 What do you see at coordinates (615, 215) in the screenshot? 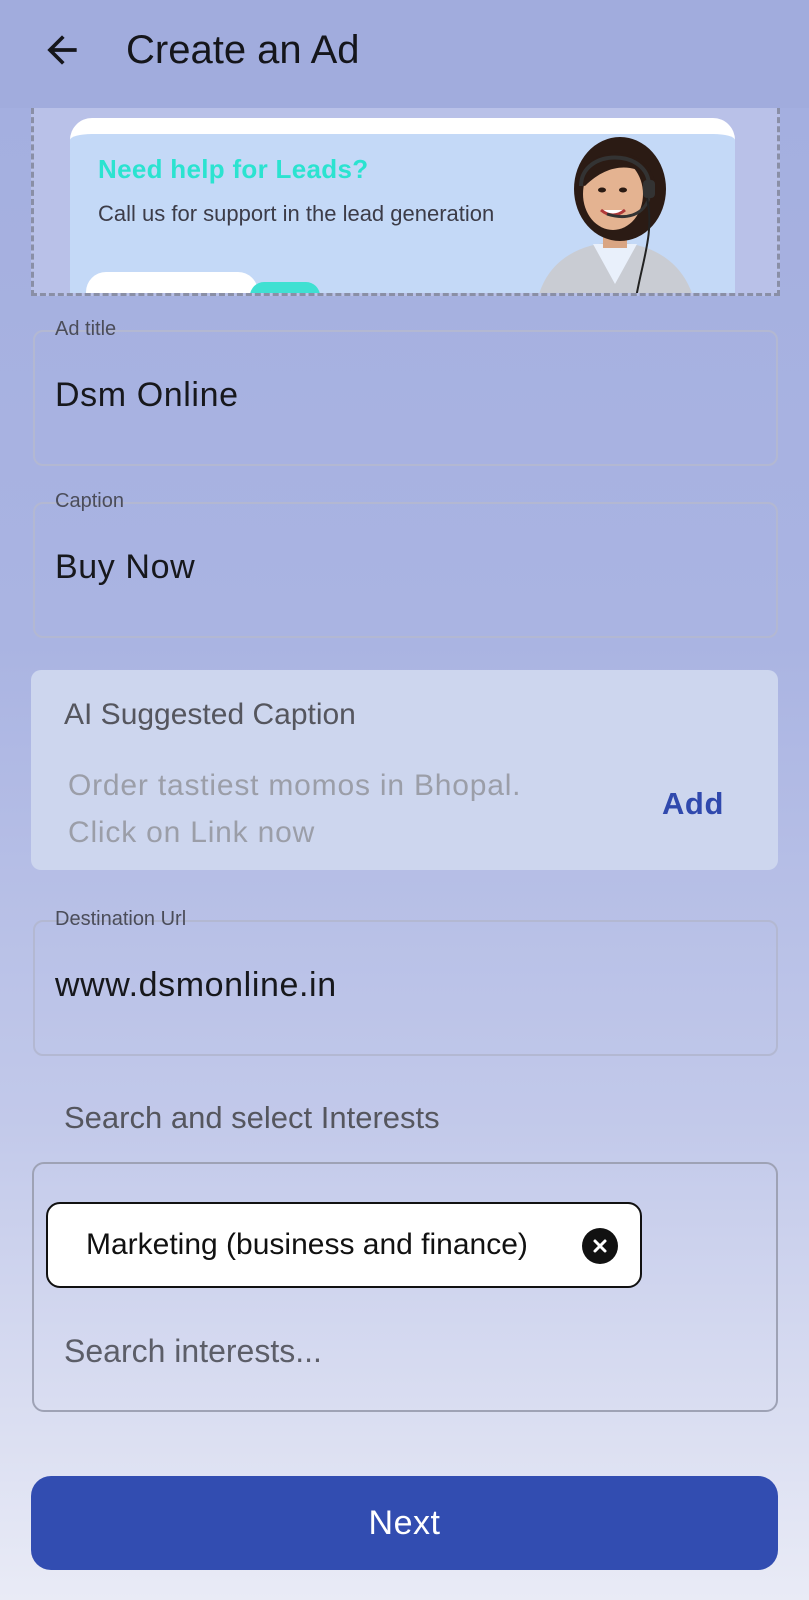
I see `support-agent-image` at bounding box center [615, 215].